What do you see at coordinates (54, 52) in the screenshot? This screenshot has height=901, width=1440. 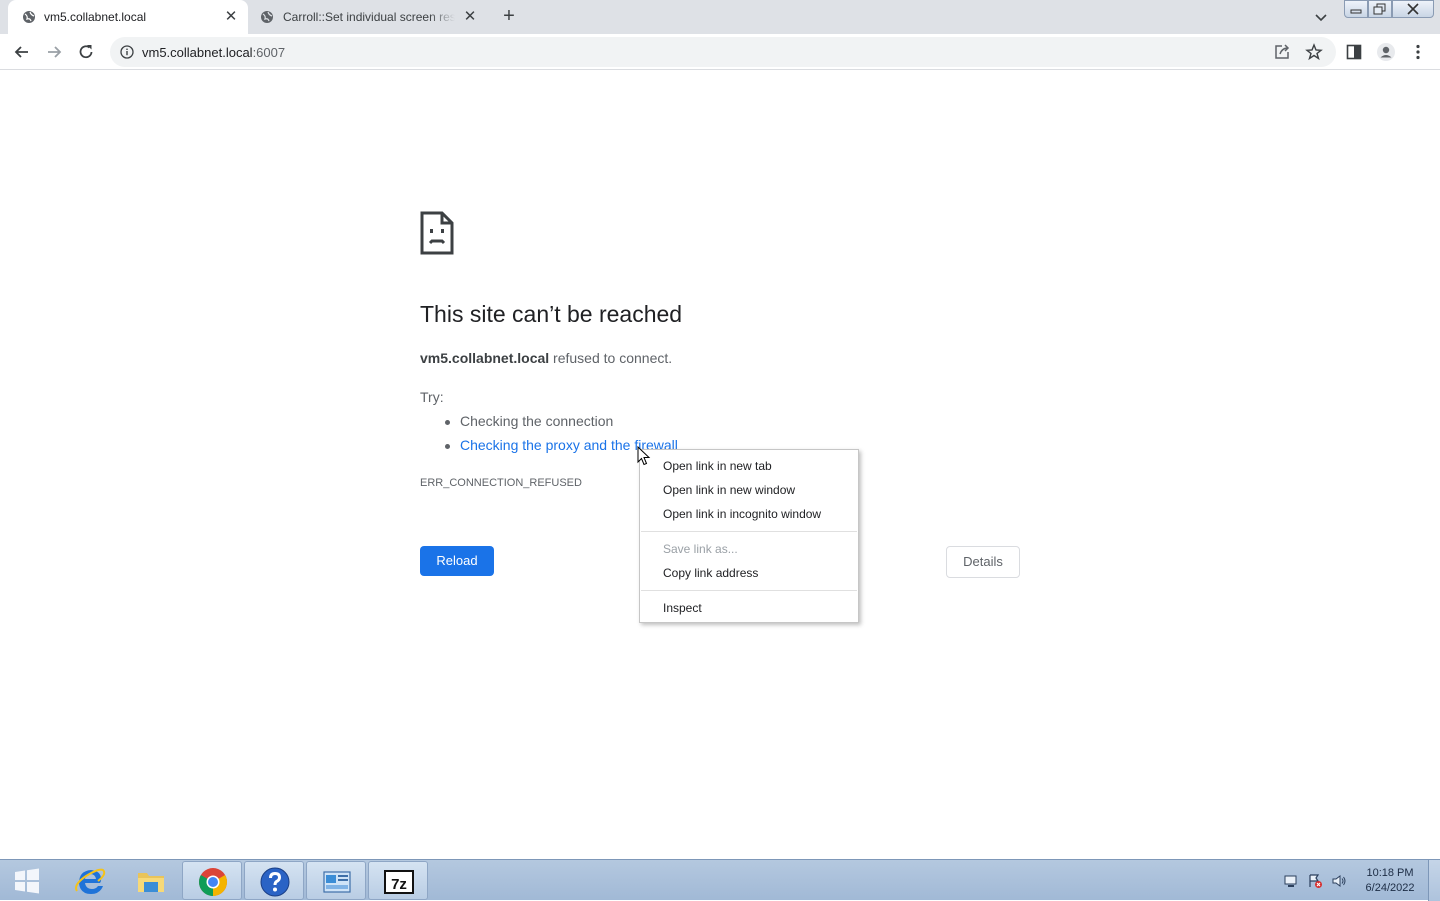 I see `forward-arrow-icon` at bounding box center [54, 52].